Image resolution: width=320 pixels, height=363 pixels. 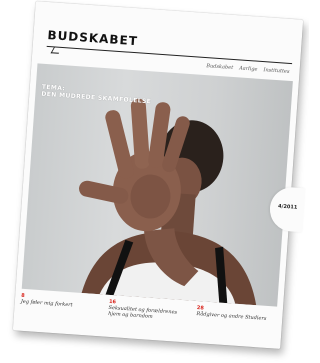 What do you see at coordinates (236, 317) in the screenshot?
I see `teaser-item: 28 Rådgiver og andre Studiers` at bounding box center [236, 317].